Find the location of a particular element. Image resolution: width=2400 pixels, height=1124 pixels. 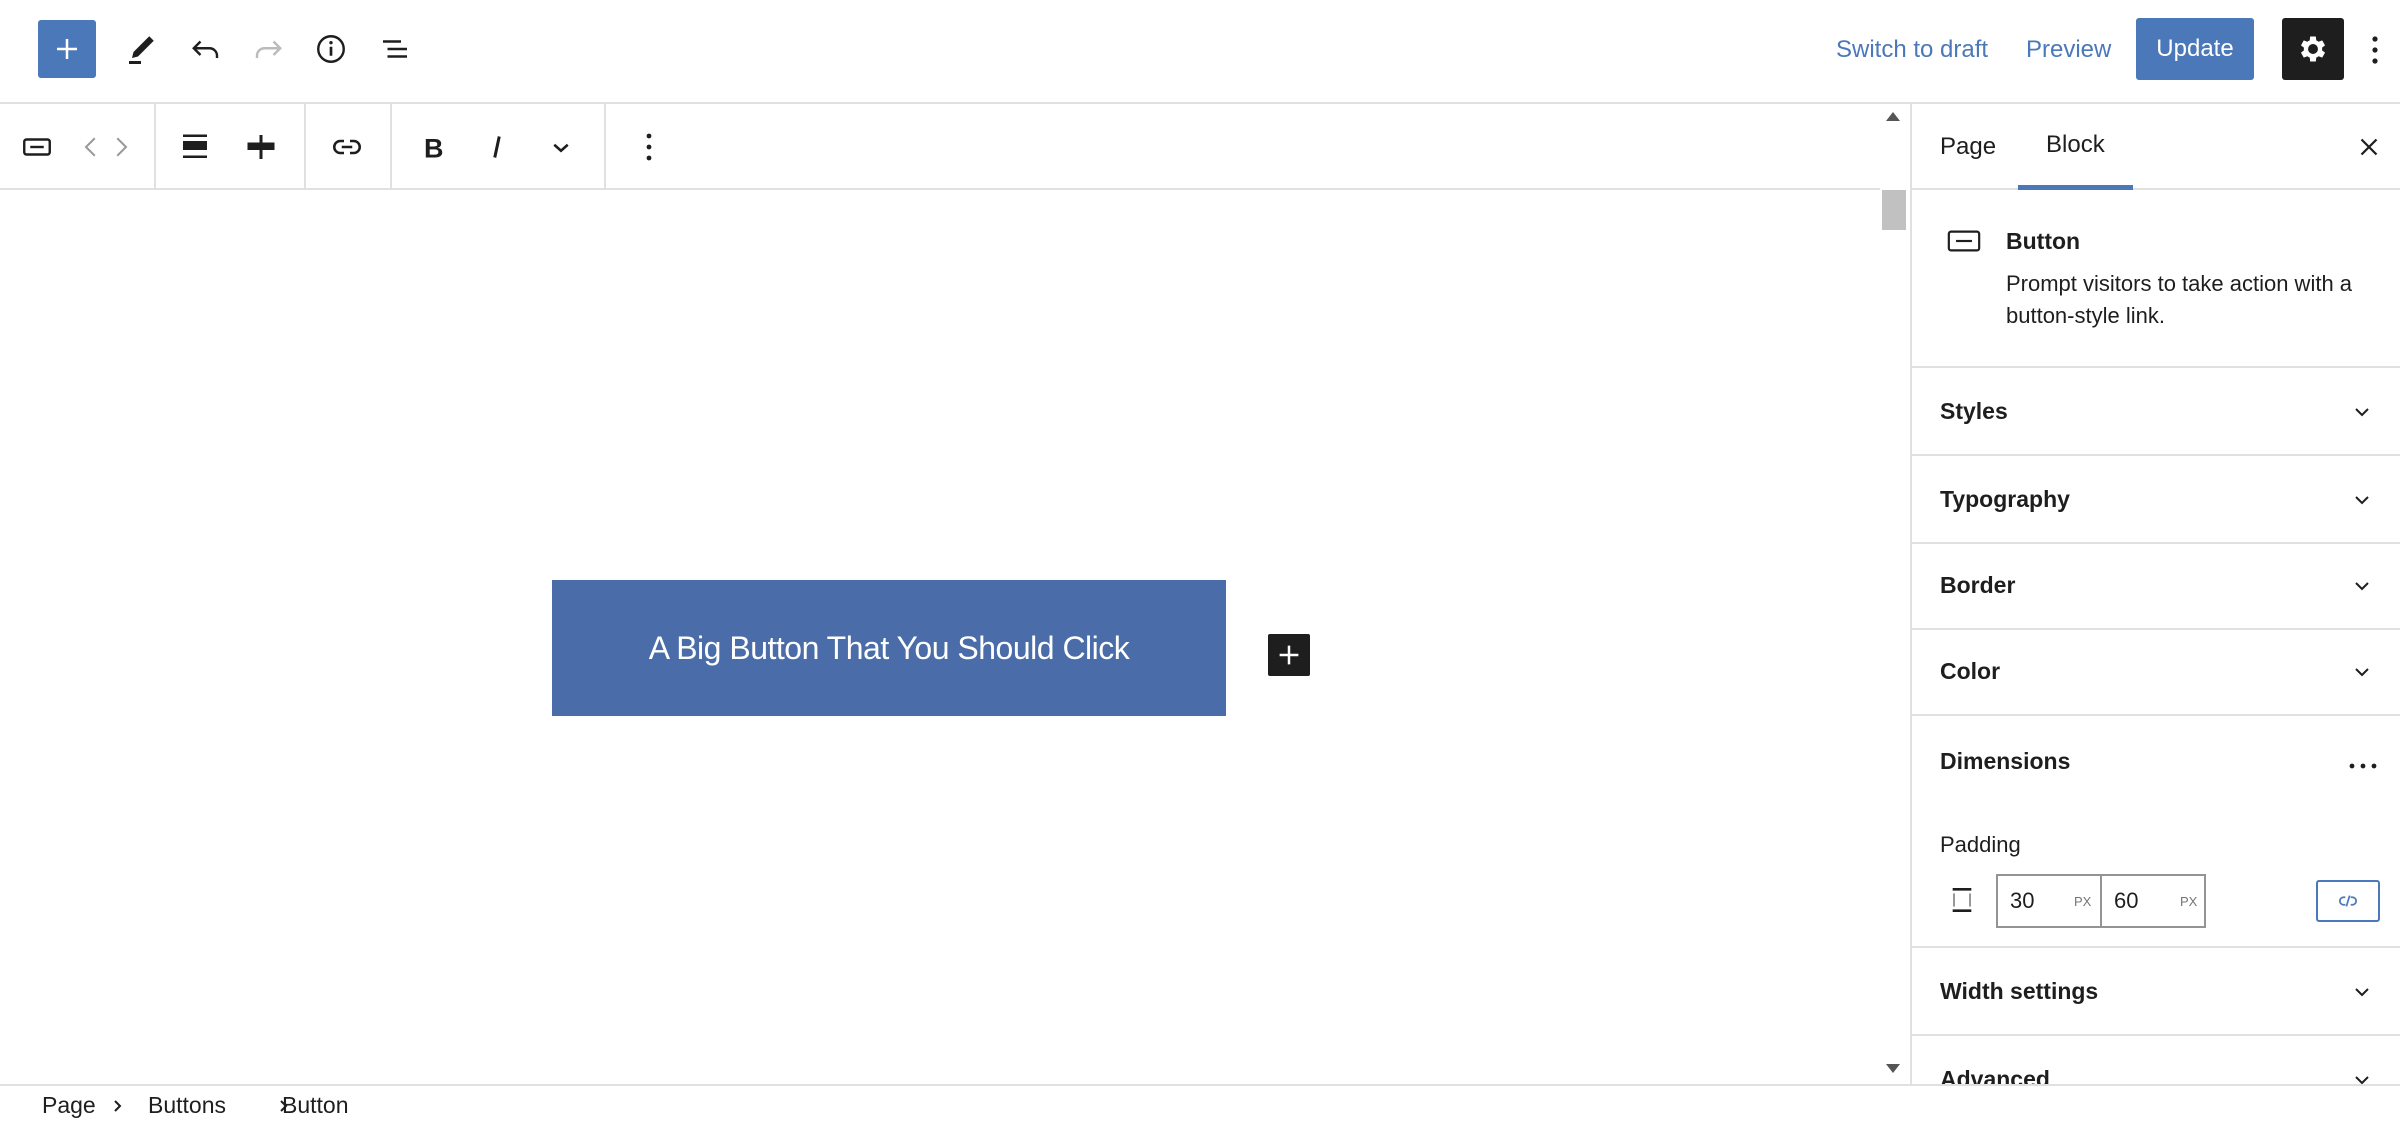

panel-title: Typography is located at coordinates (2005, 499).